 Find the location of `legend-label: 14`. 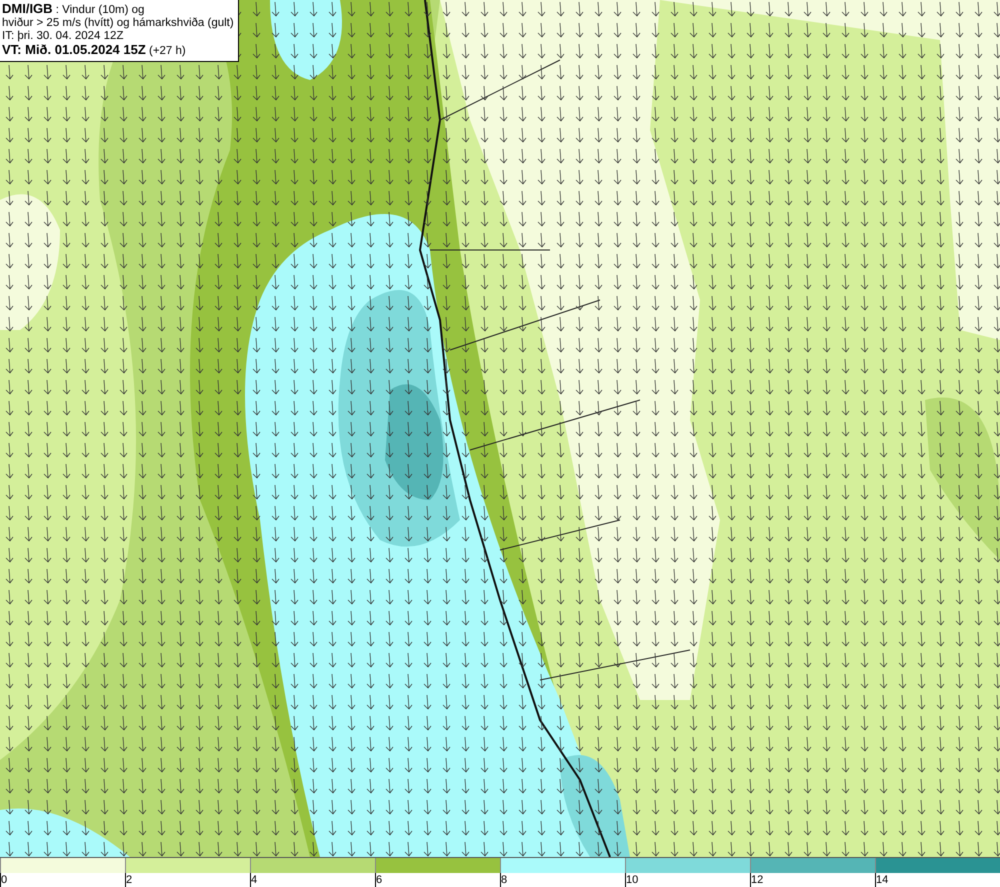

legend-label: 14 is located at coordinates (882, 880).